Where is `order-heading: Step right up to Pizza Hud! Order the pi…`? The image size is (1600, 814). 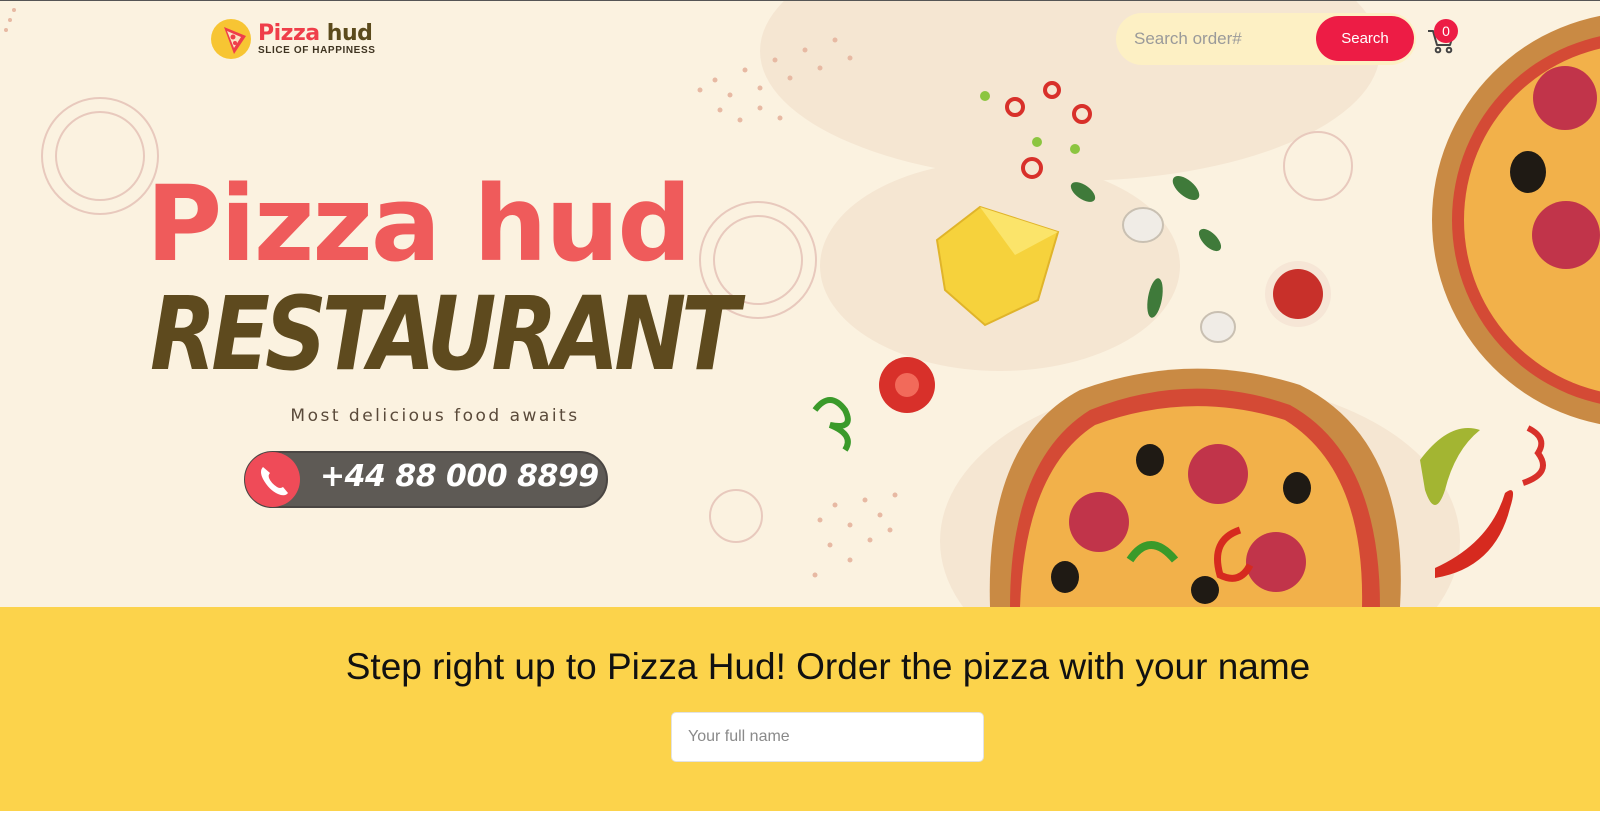
order-heading: Step right up to Pizza Hud! Order the pi… is located at coordinates (828, 666).